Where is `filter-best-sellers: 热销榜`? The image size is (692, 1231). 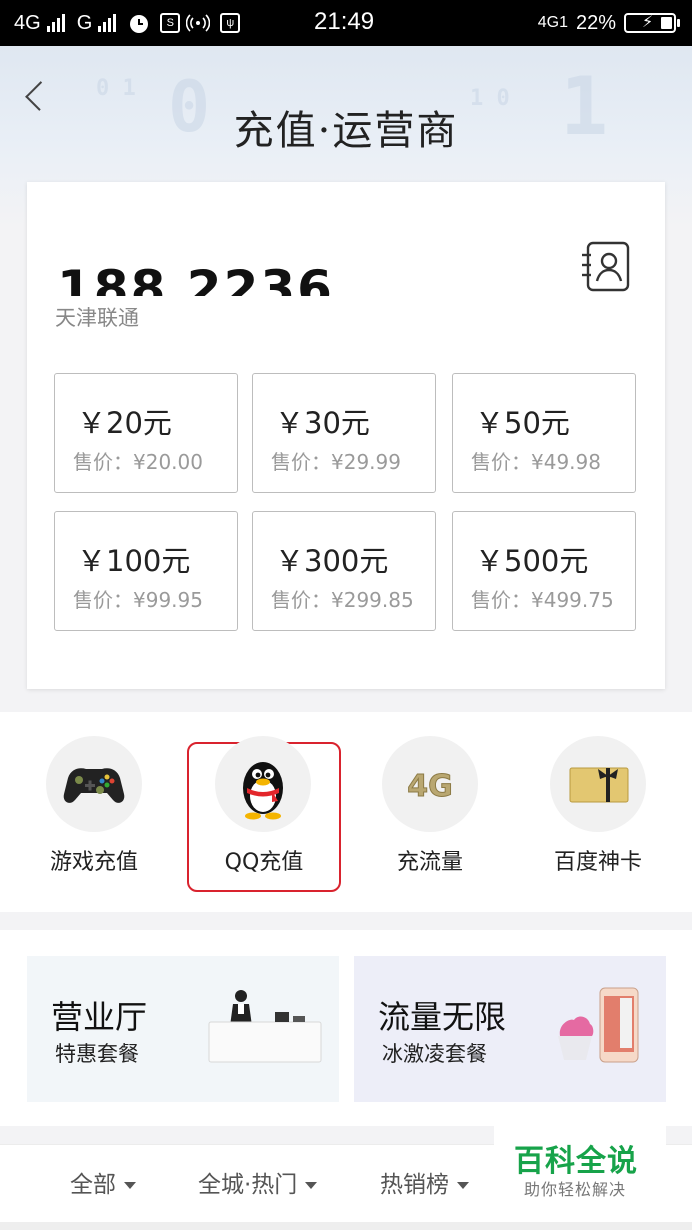 filter-best-sellers: 热销榜 is located at coordinates (424, 1182).